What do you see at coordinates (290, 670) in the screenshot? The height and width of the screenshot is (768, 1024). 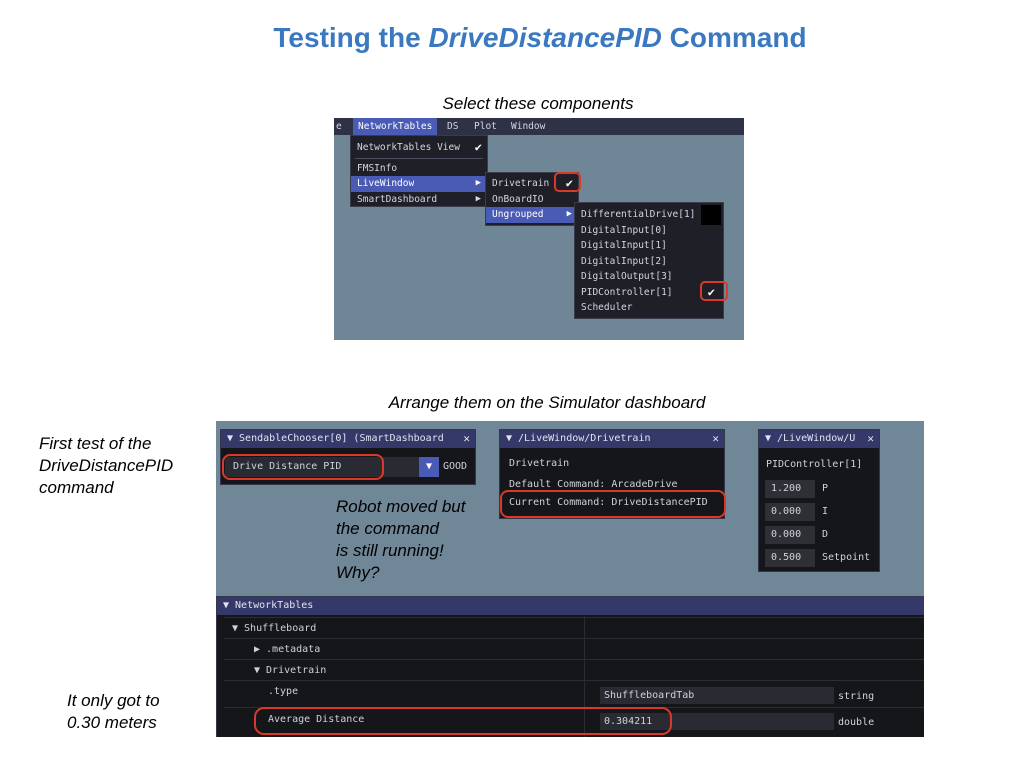 I see `tree-node-drivetrain: ▼ Drivetrain` at bounding box center [290, 670].